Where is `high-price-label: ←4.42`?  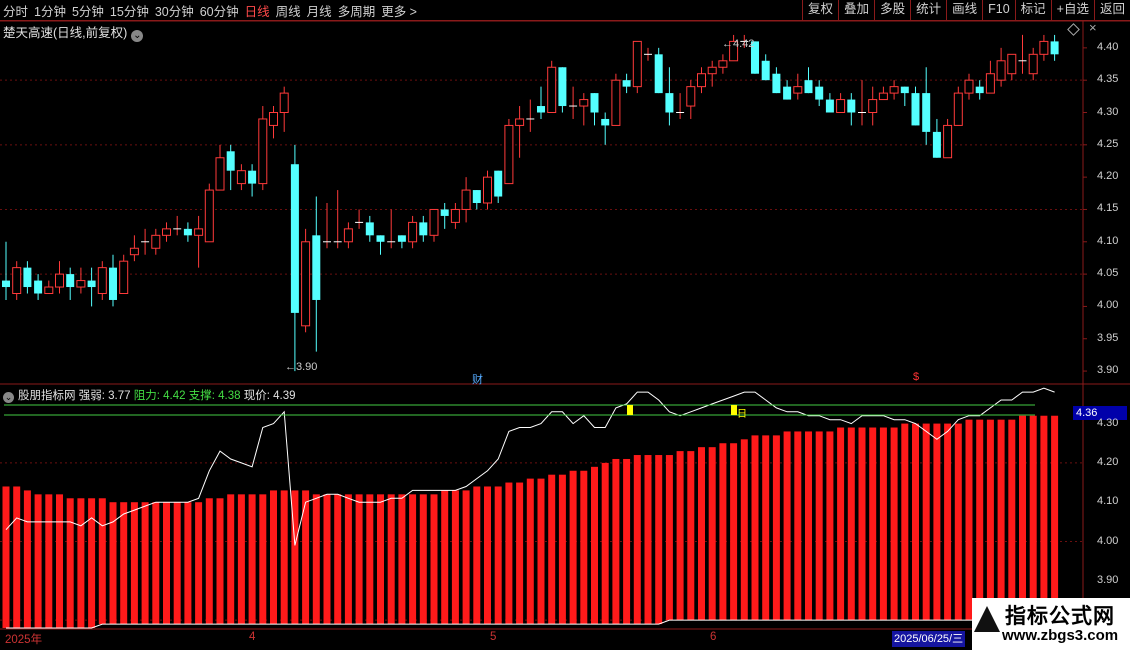 high-price-label: ←4.42 is located at coordinates (738, 44).